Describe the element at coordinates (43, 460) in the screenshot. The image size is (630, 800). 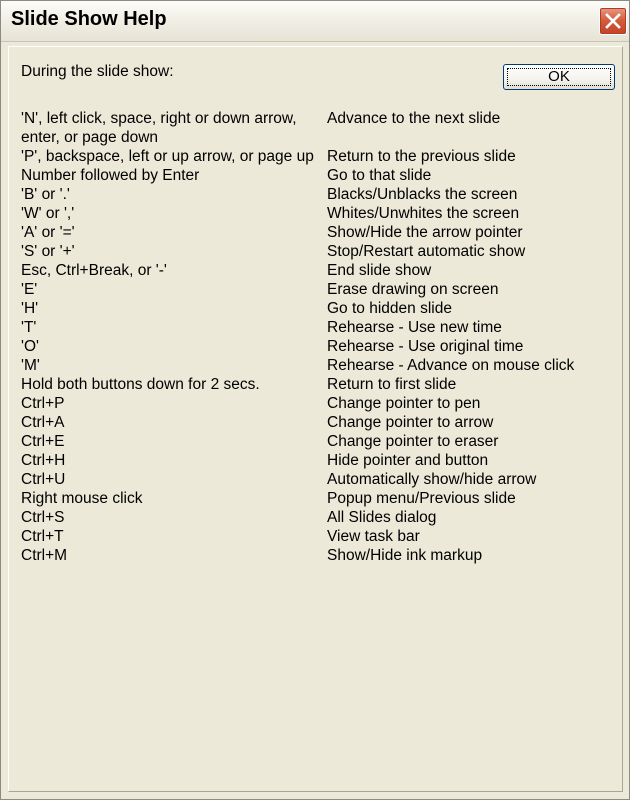
I see `shortcut-key: Ctrl+H` at that location.